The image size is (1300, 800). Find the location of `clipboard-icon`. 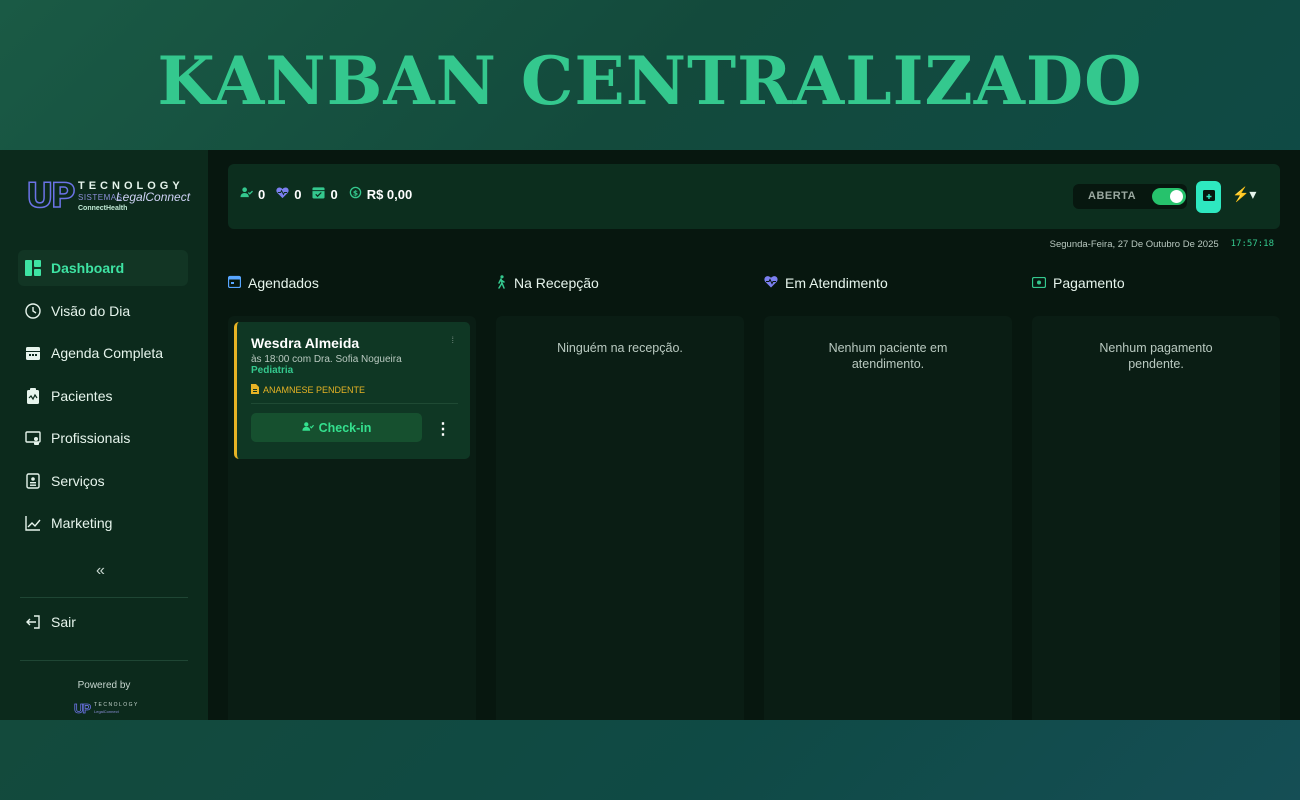

clipboard-icon is located at coordinates (33, 396).